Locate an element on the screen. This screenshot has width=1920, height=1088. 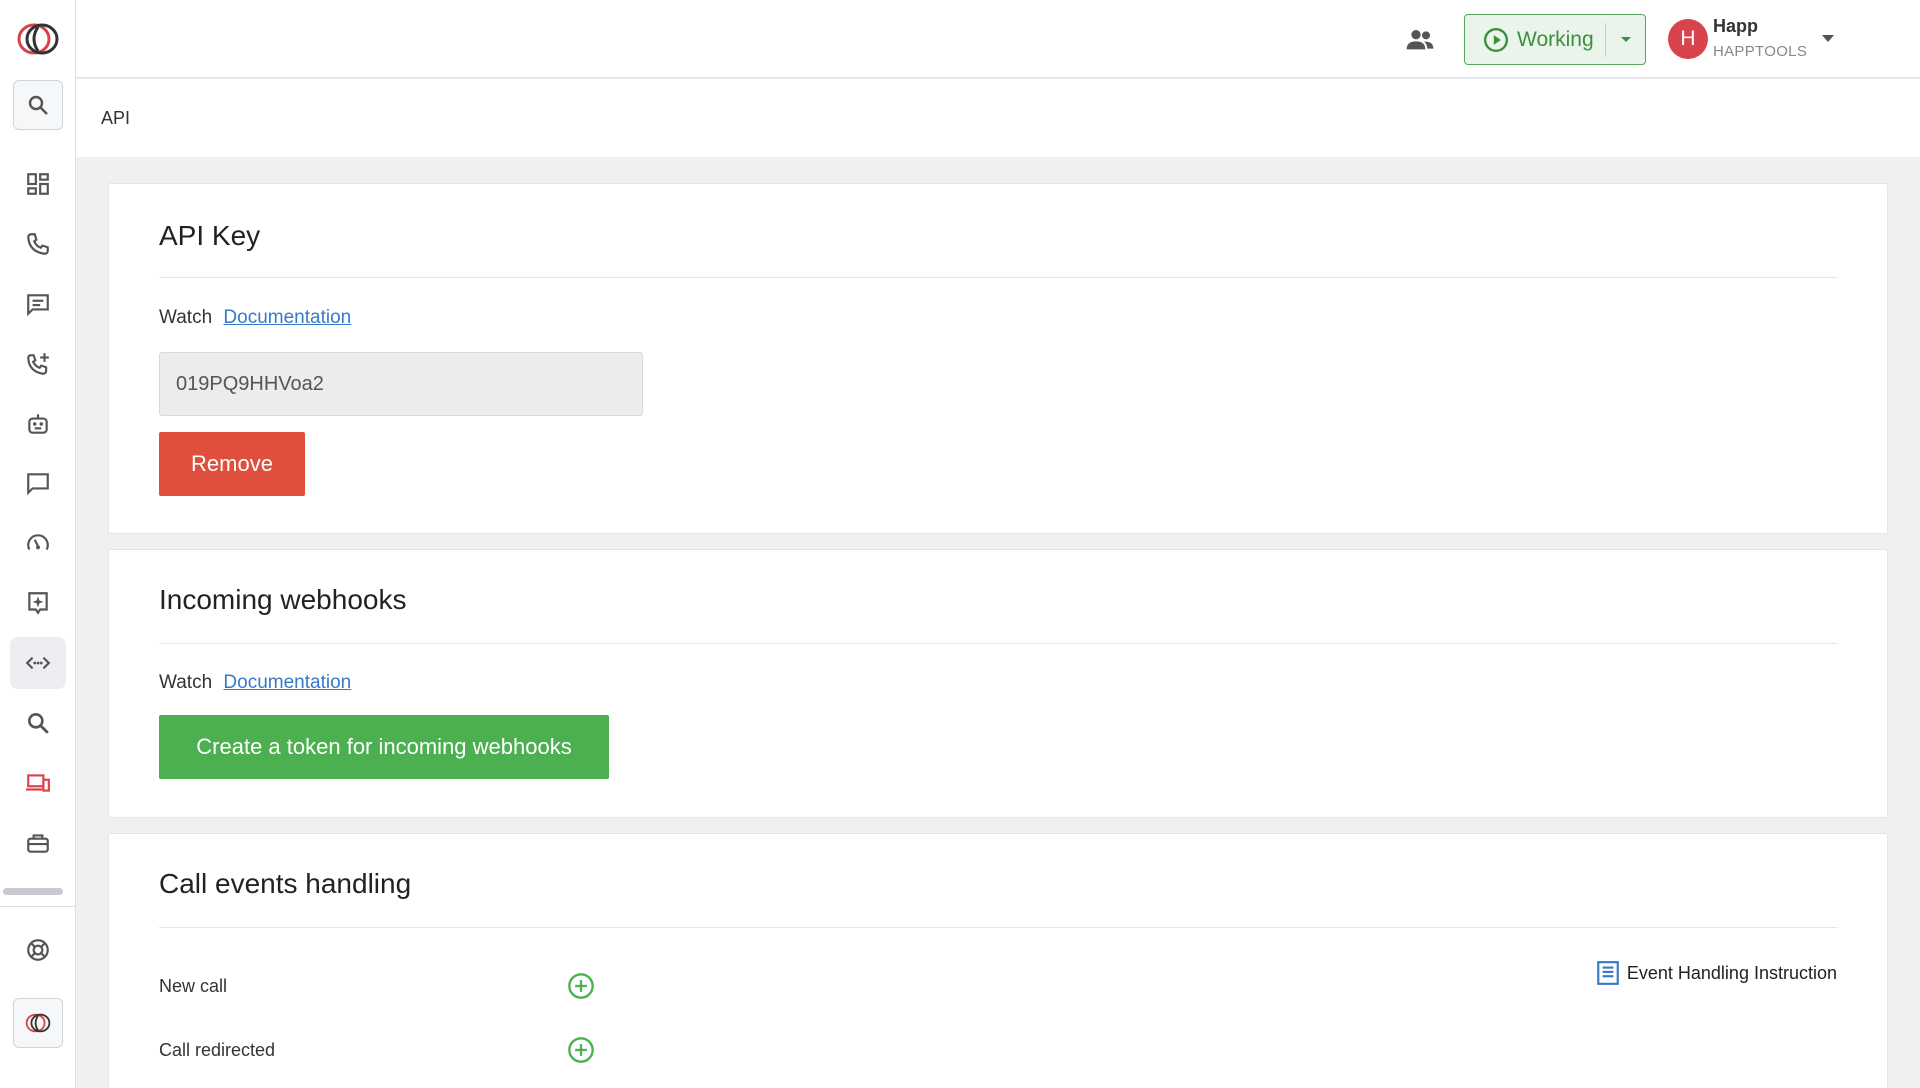
event-handling-instruction-link: Event Handling Instruction is located at coordinates (1716, 973).